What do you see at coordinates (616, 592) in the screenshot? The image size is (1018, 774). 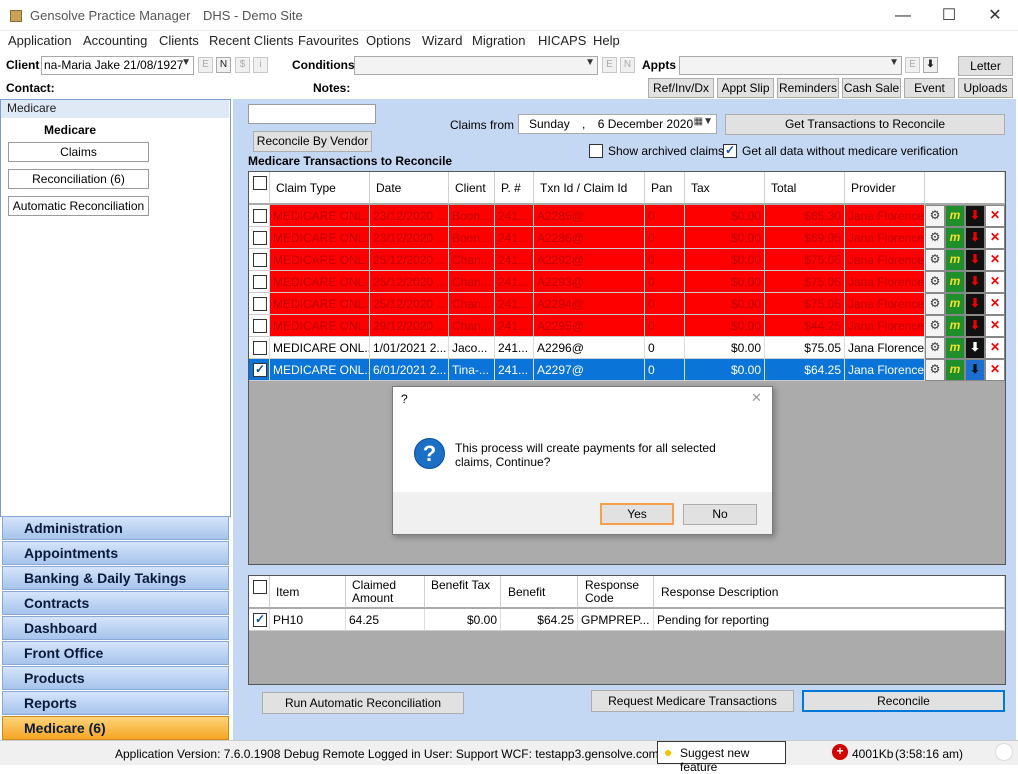 I see `col-response-code: Response Code` at bounding box center [616, 592].